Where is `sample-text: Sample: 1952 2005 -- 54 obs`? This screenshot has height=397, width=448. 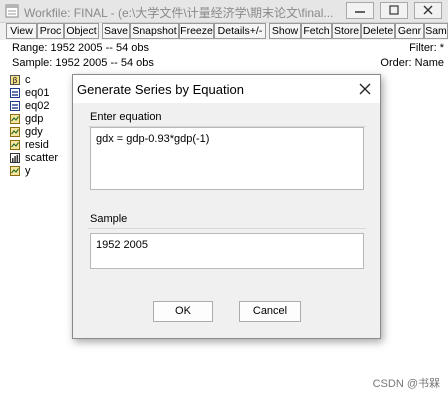 sample-text: Sample: 1952 2005 -- 54 obs is located at coordinates (83, 63).